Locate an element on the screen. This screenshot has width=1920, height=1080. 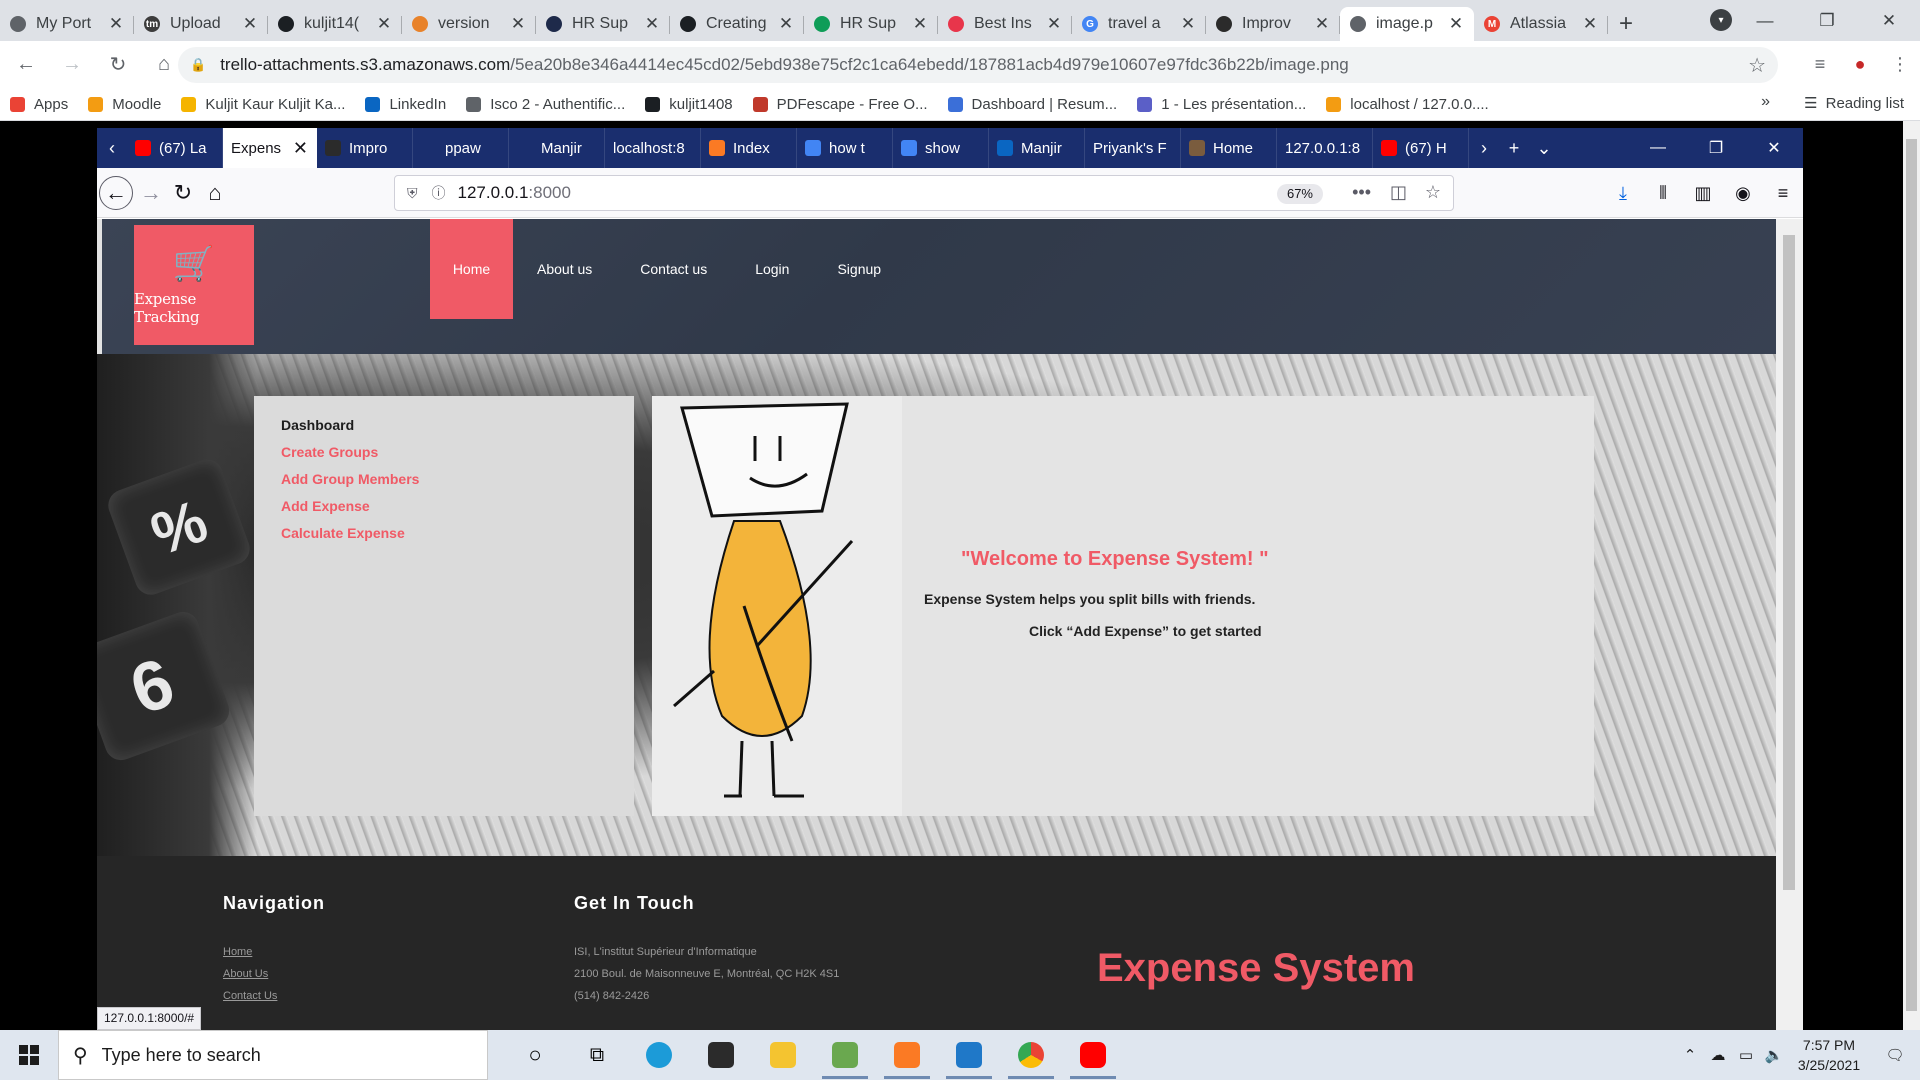
new-tab-icon: + is located at coordinates (1626, 24).